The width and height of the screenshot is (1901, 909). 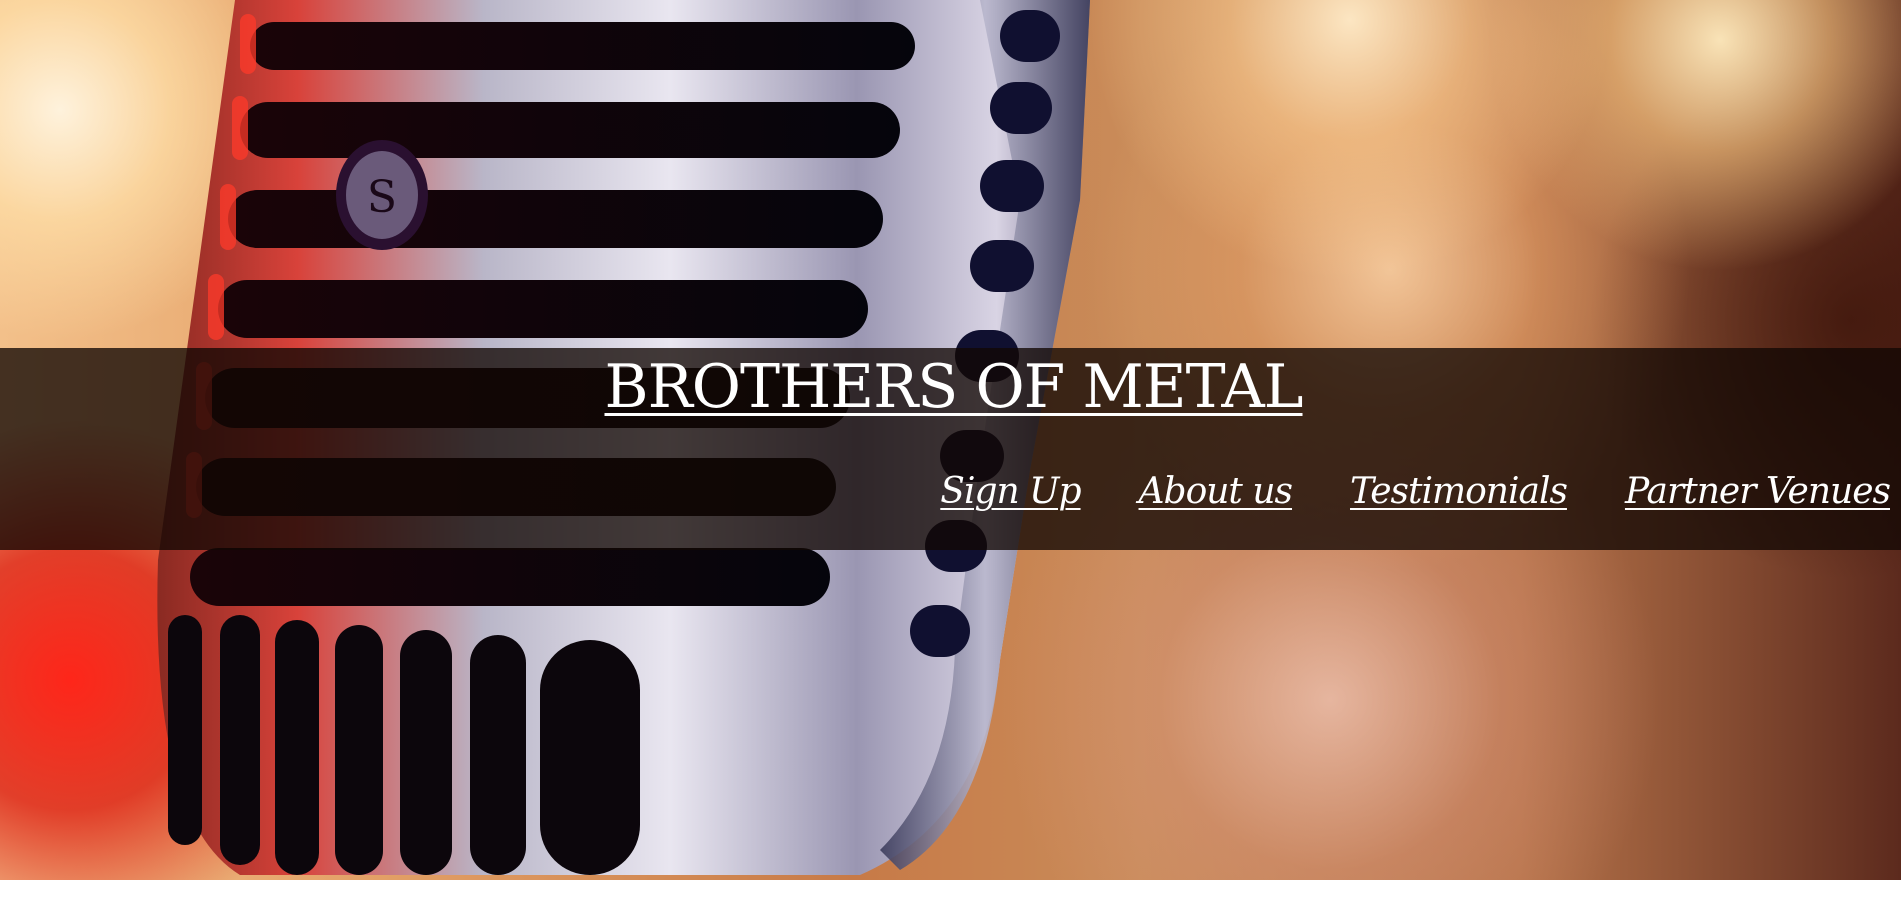 I want to click on site-title: BROTHERS OF METAL, so click(x=950, y=387).